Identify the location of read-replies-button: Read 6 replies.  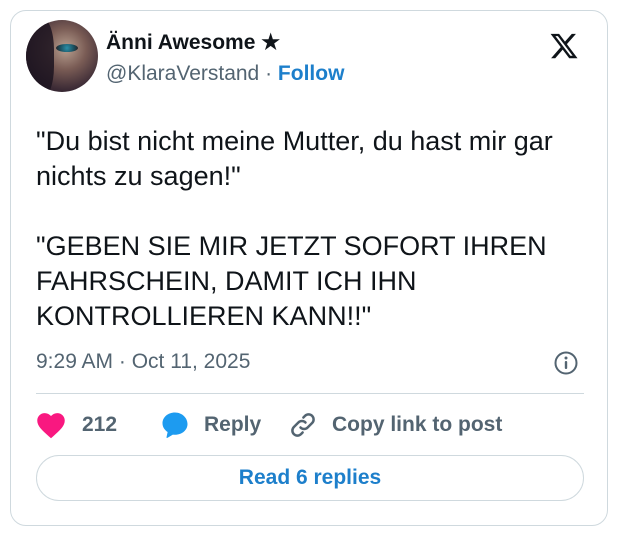
(310, 478).